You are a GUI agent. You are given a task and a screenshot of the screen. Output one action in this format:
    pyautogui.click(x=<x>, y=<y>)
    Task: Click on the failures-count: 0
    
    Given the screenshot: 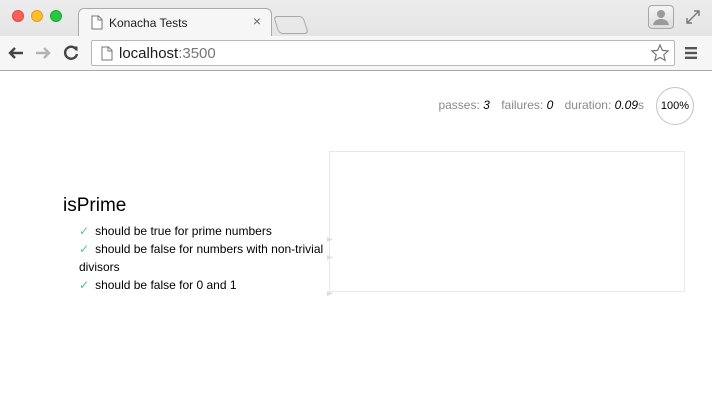 What is the action you would take?
    pyautogui.click(x=550, y=105)
    